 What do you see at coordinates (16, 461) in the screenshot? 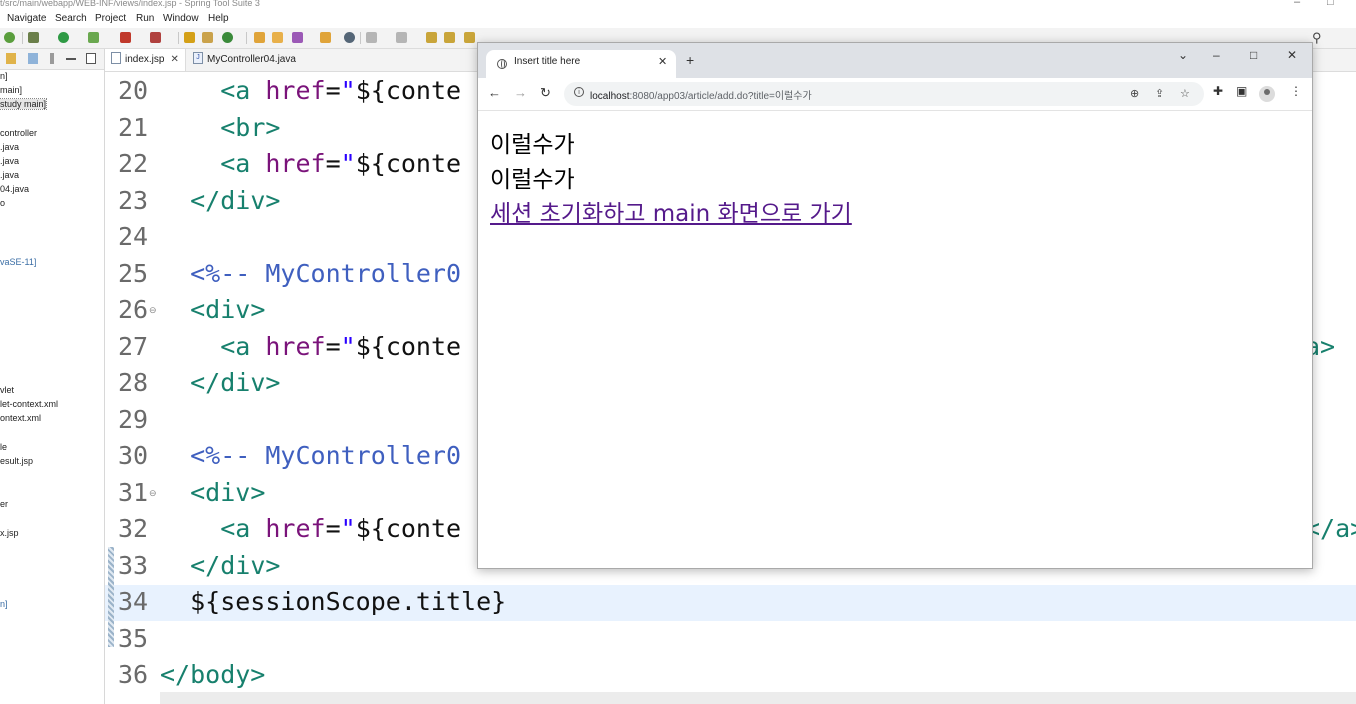
I see `tree-node: esult.jsp` at bounding box center [16, 461].